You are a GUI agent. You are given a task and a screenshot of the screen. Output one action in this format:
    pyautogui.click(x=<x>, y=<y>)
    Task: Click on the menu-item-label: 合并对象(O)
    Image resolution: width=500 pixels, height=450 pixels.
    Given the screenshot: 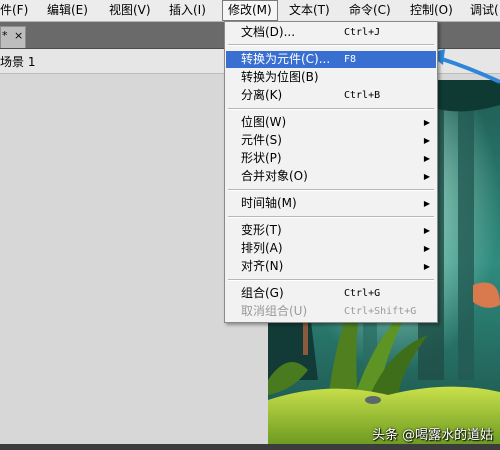 What is the action you would take?
    pyautogui.click(x=274, y=176)
    